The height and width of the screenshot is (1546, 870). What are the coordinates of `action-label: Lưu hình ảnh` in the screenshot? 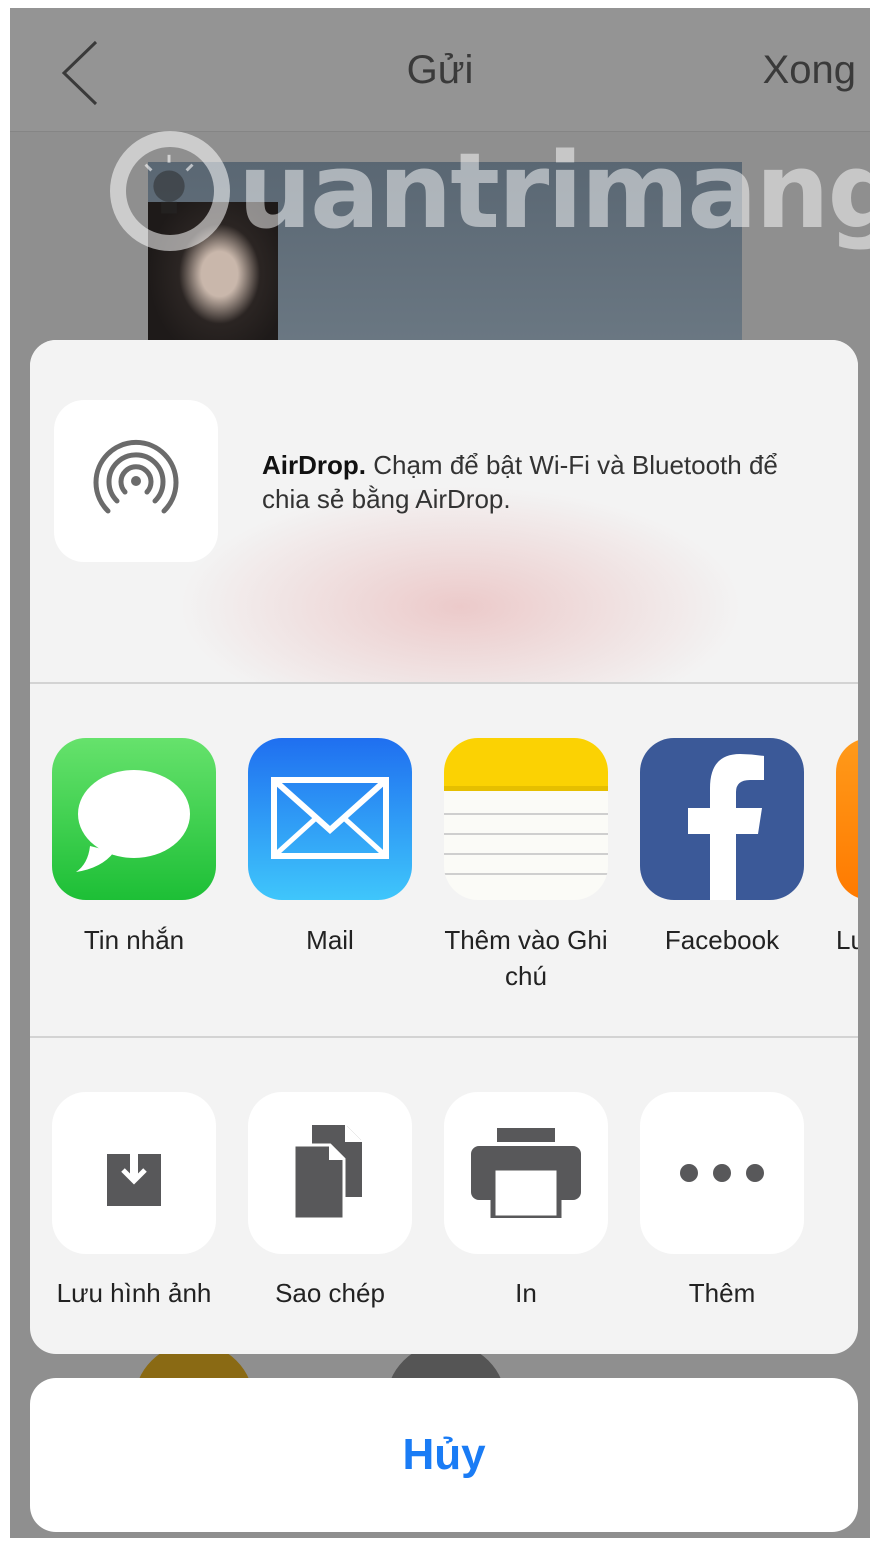 It's located at (134, 1293).